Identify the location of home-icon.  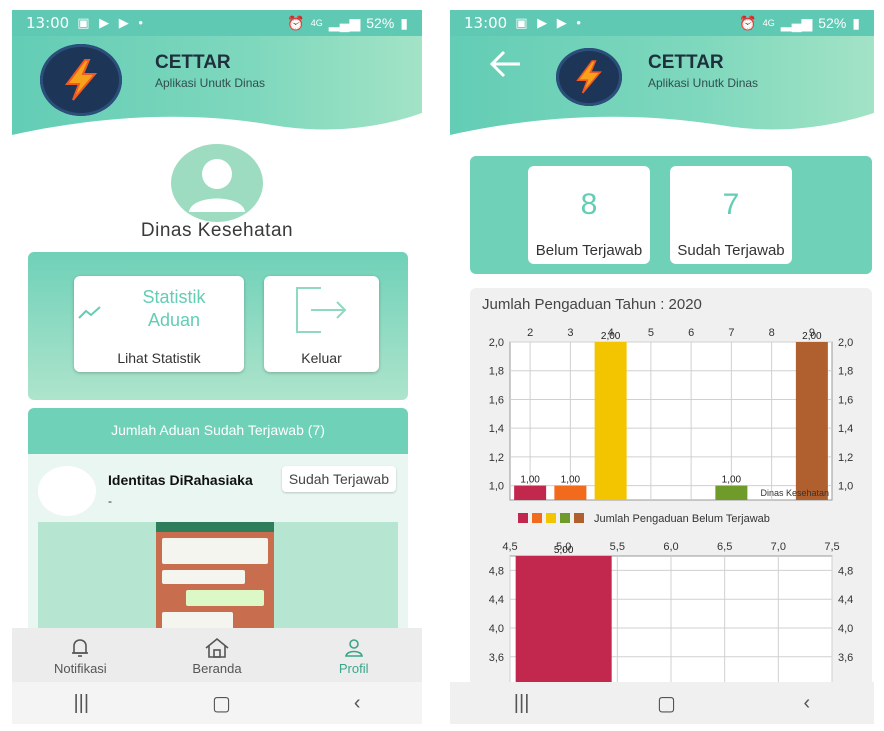
(217, 647).